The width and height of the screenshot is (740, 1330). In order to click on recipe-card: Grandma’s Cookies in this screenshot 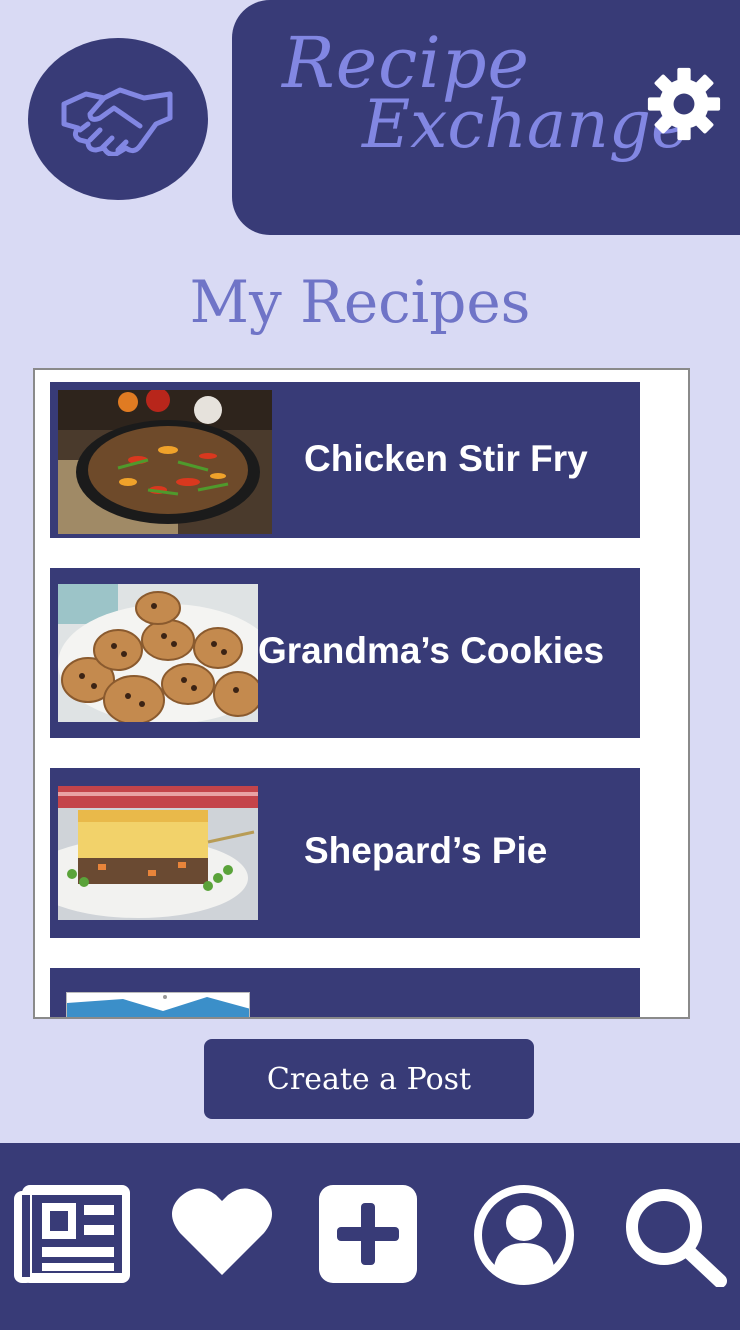, I will do `click(345, 653)`.